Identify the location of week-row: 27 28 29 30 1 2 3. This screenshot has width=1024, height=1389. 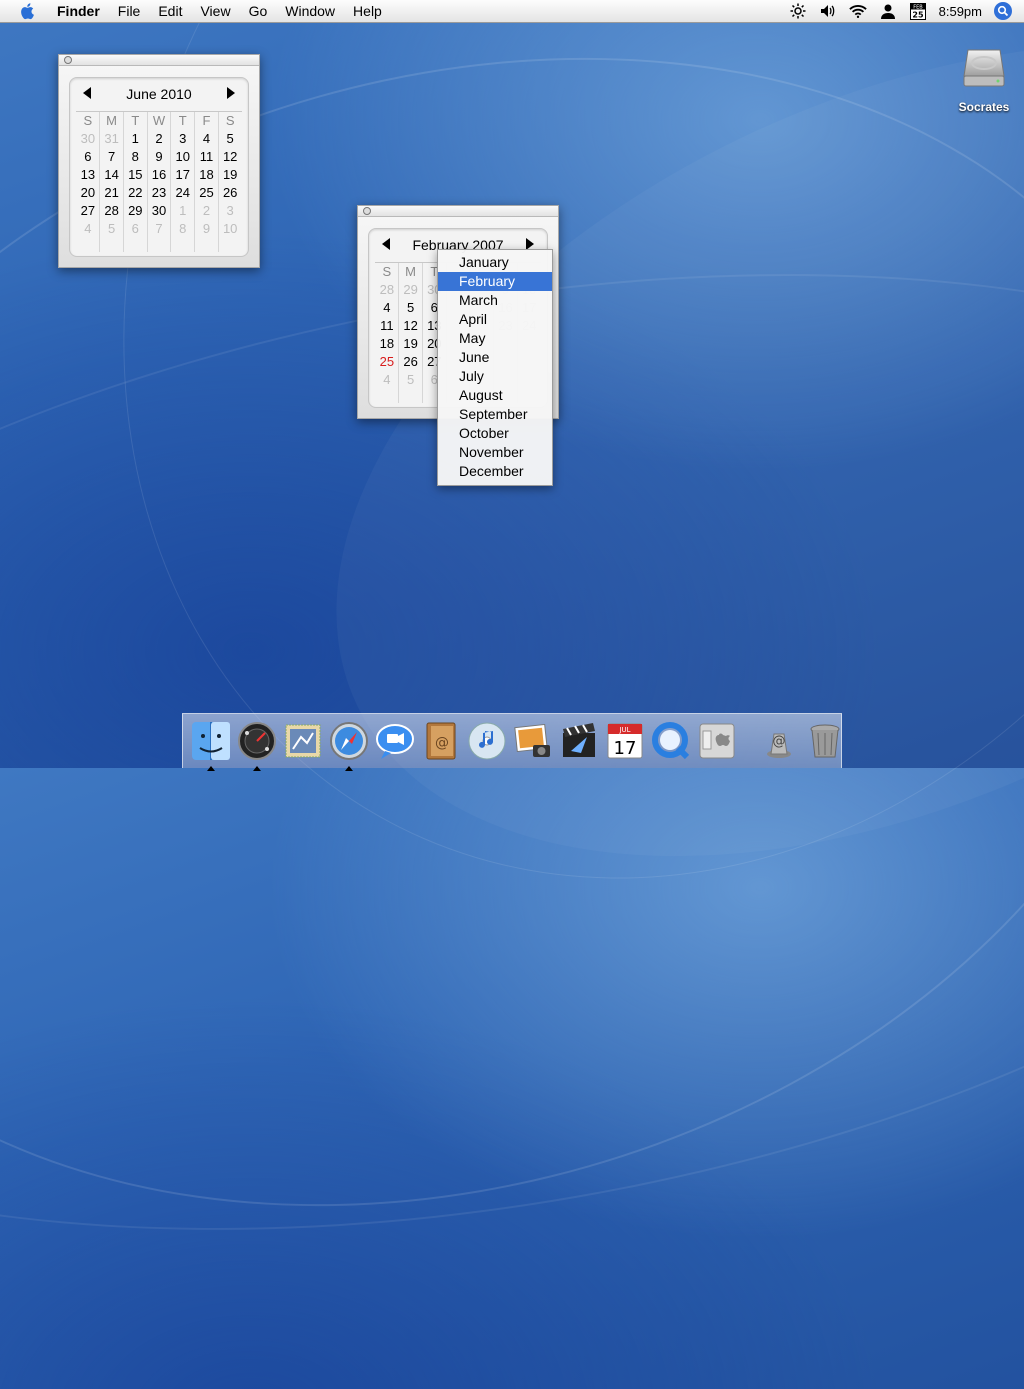
(157, 210).